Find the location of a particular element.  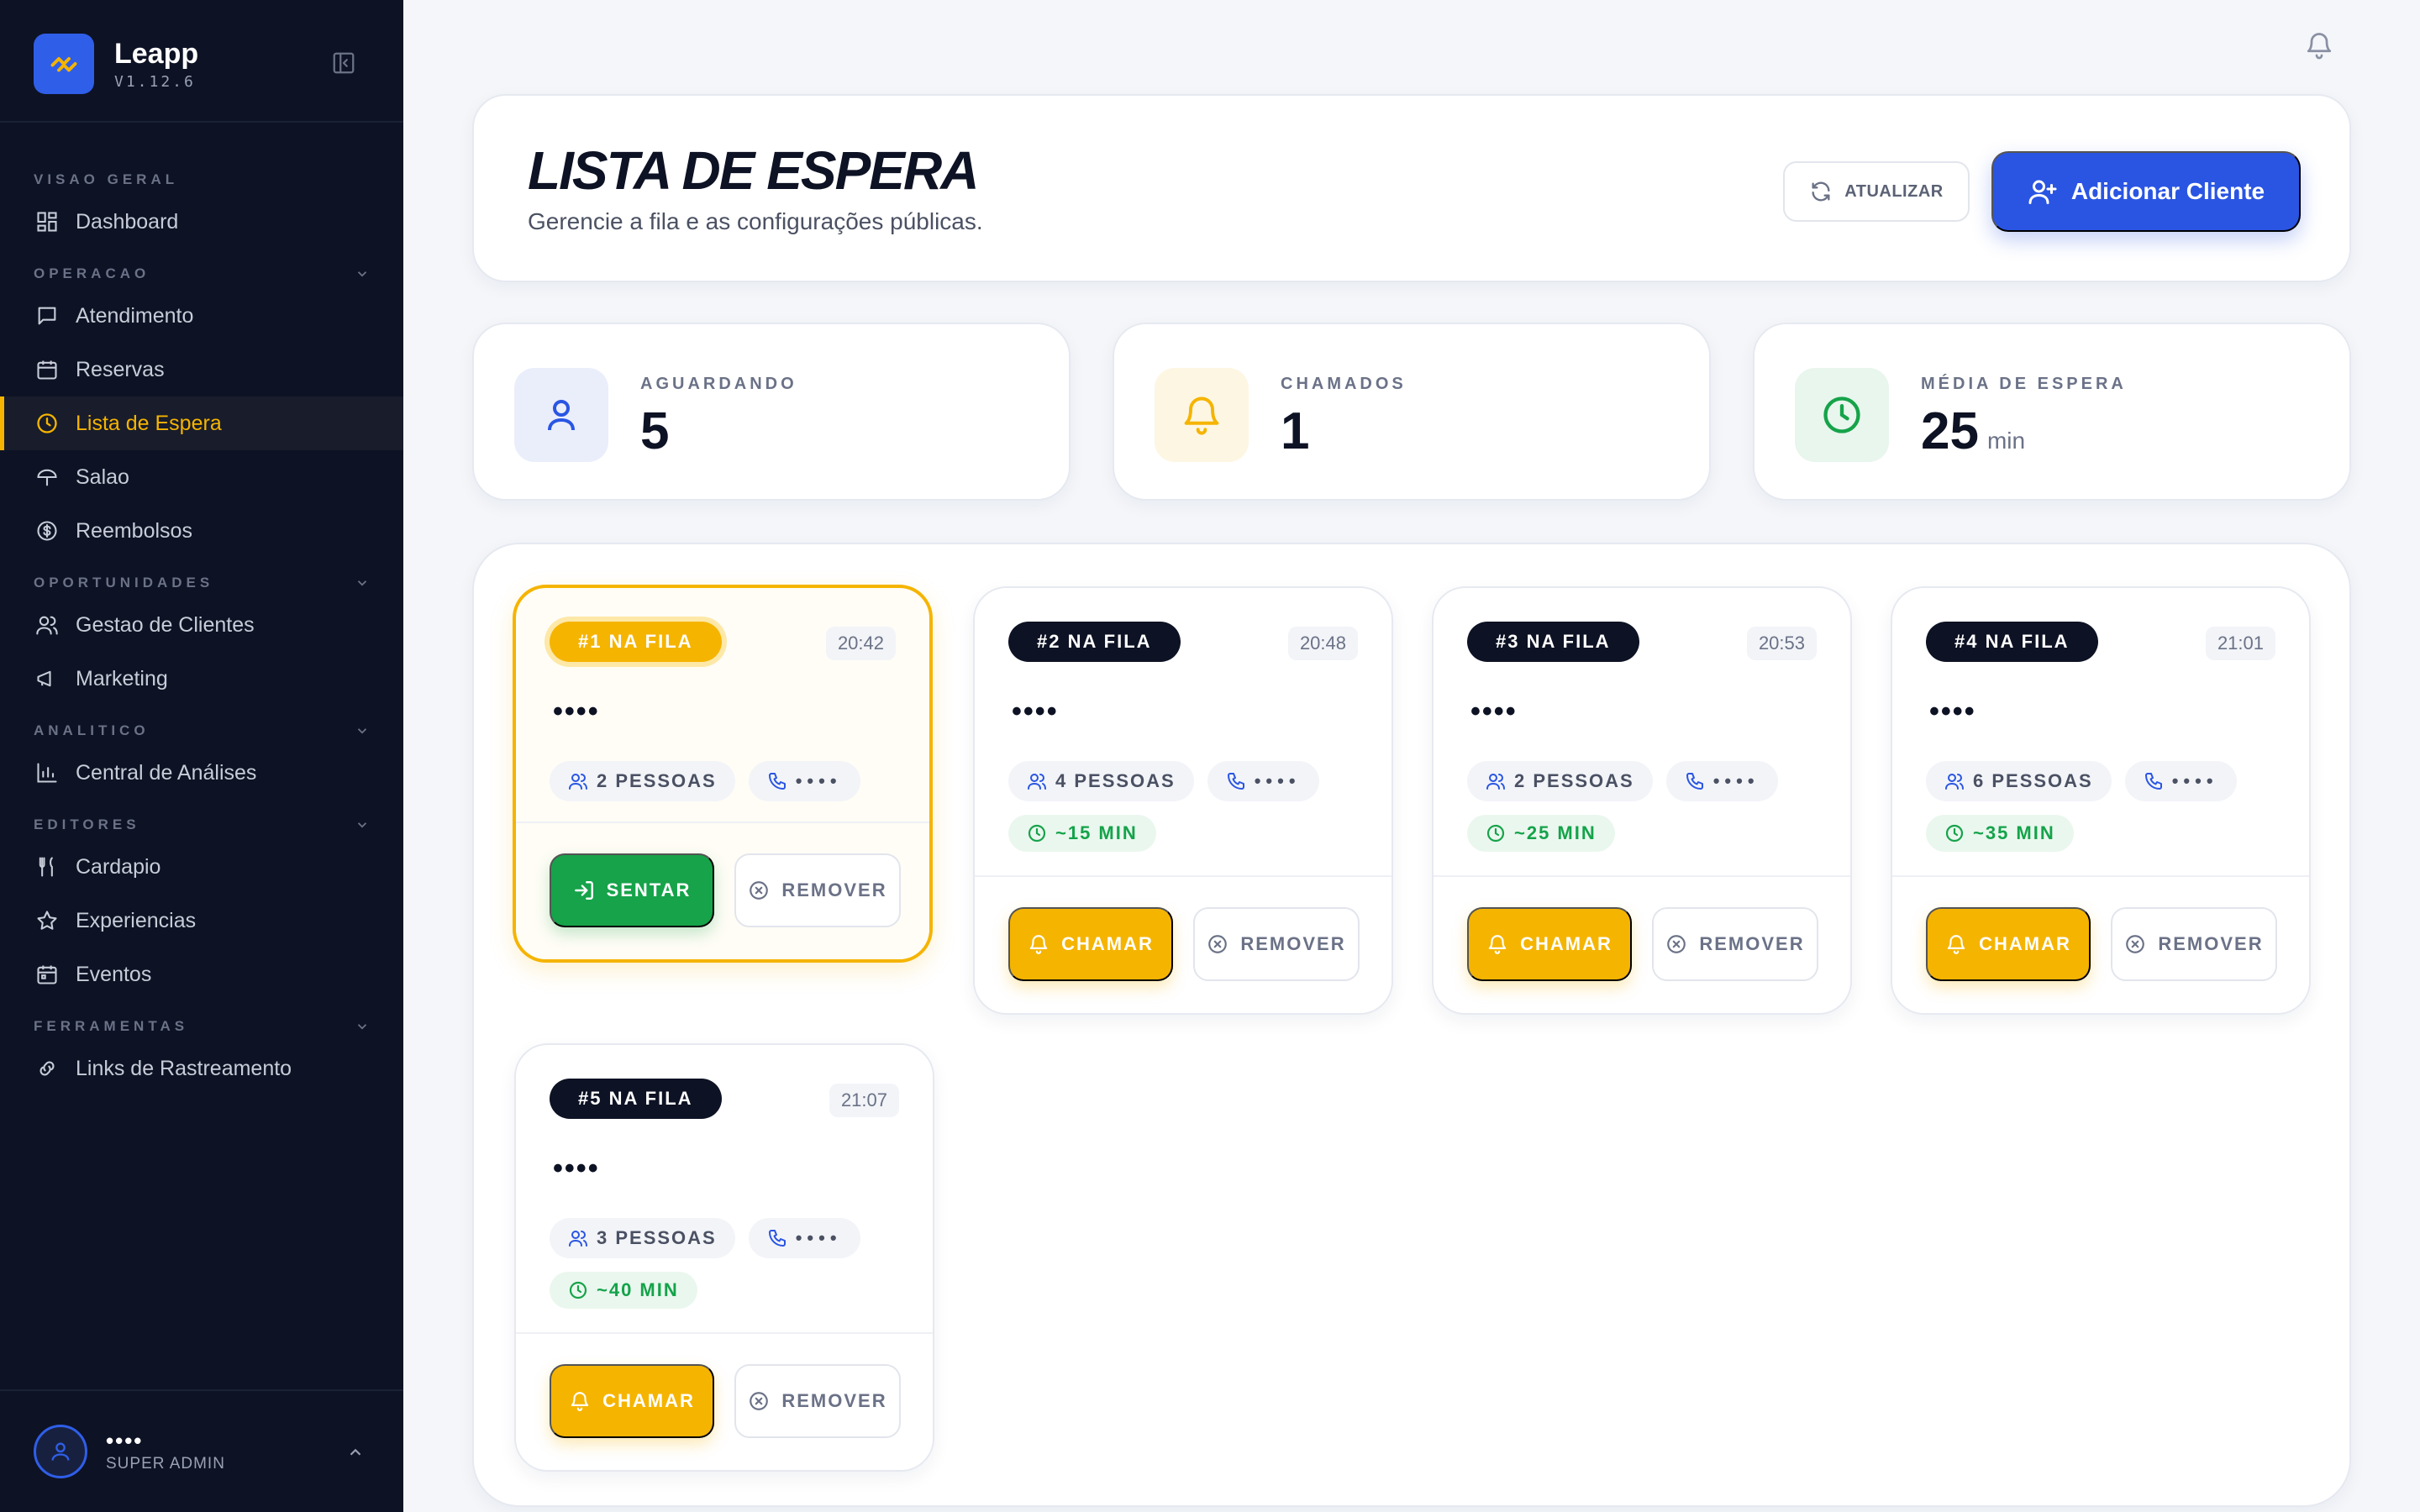

sidebar-item-experiencias: Experiencias is located at coordinates (202, 921).